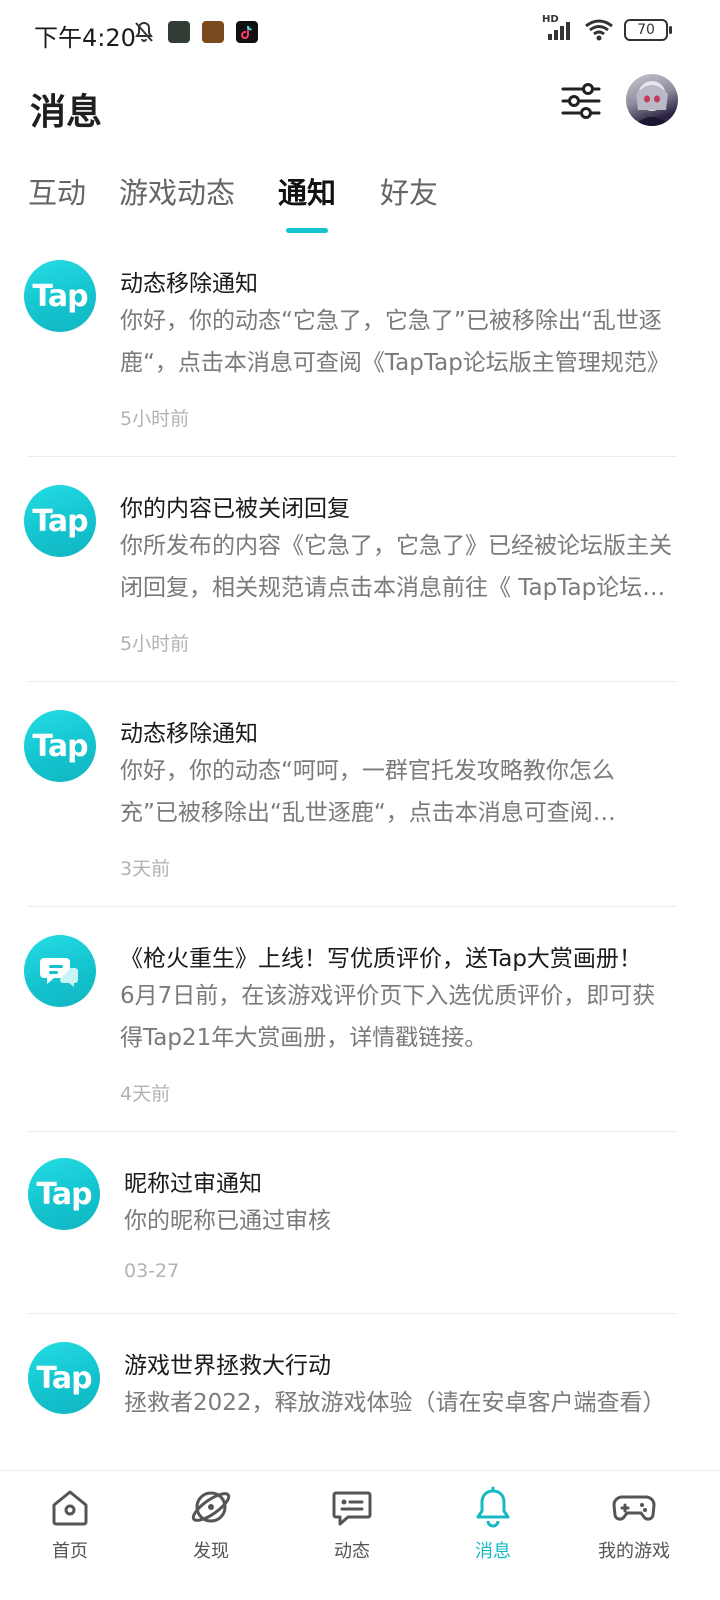 This screenshot has width=720, height=1600. Describe the element at coordinates (395, 1403) in the screenshot. I see `notification-body: 拯救者2022，释放游戏体验（请在安卓客户端查看）` at that location.